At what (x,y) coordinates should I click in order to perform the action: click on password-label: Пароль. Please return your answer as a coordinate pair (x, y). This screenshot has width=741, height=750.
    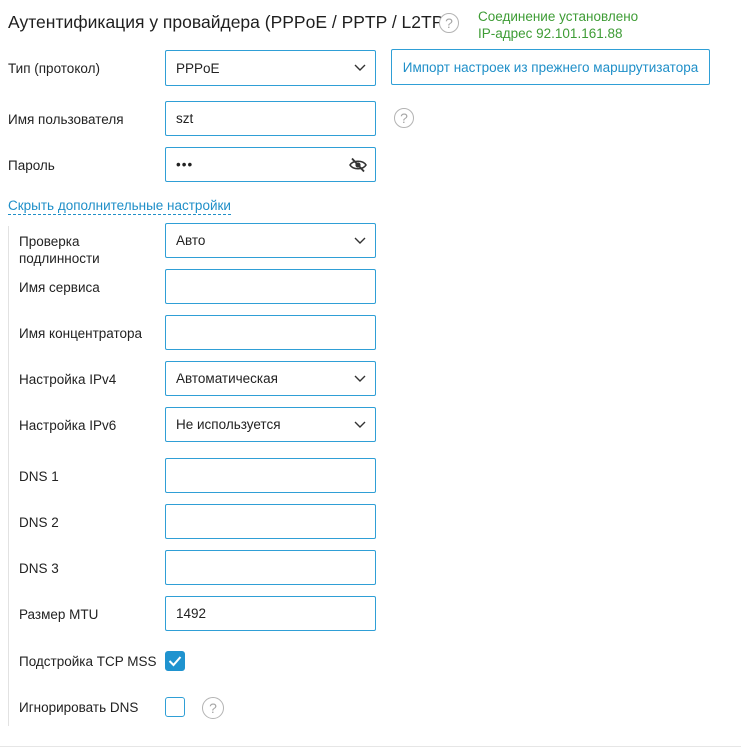
    Looking at the image, I should click on (31, 165).